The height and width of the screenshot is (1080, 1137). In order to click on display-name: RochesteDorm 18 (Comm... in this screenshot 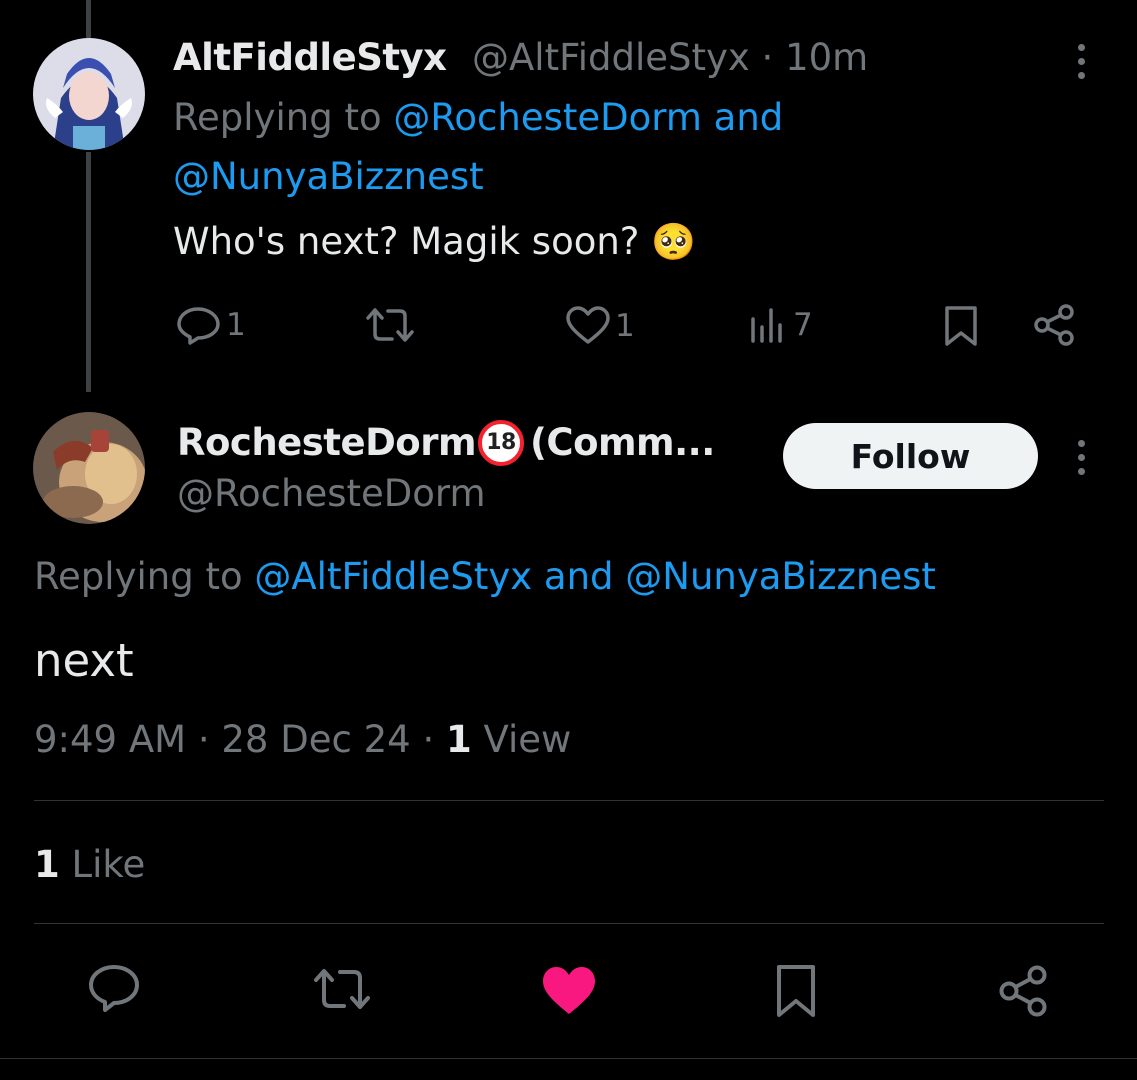, I will do `click(446, 443)`.